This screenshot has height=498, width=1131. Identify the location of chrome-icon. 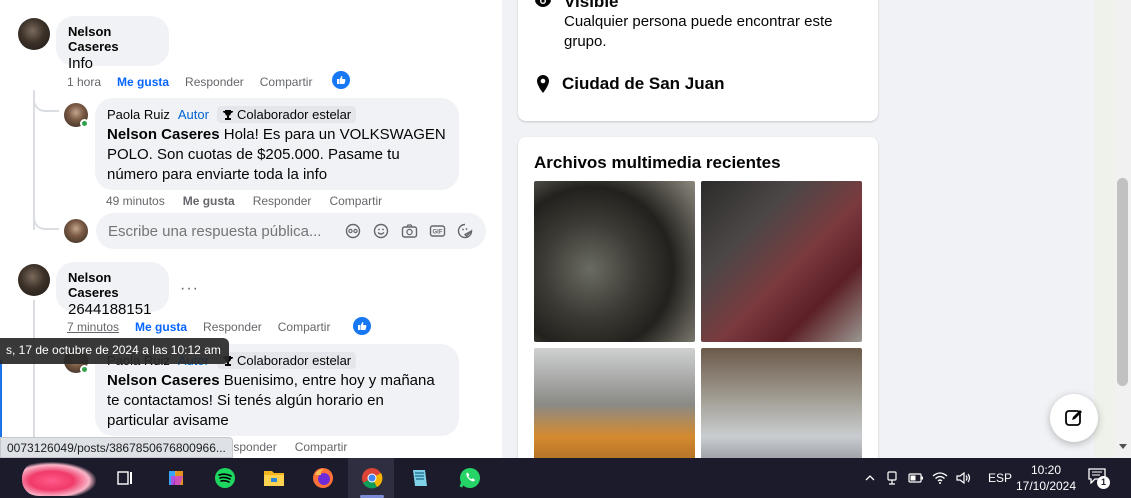
(372, 478).